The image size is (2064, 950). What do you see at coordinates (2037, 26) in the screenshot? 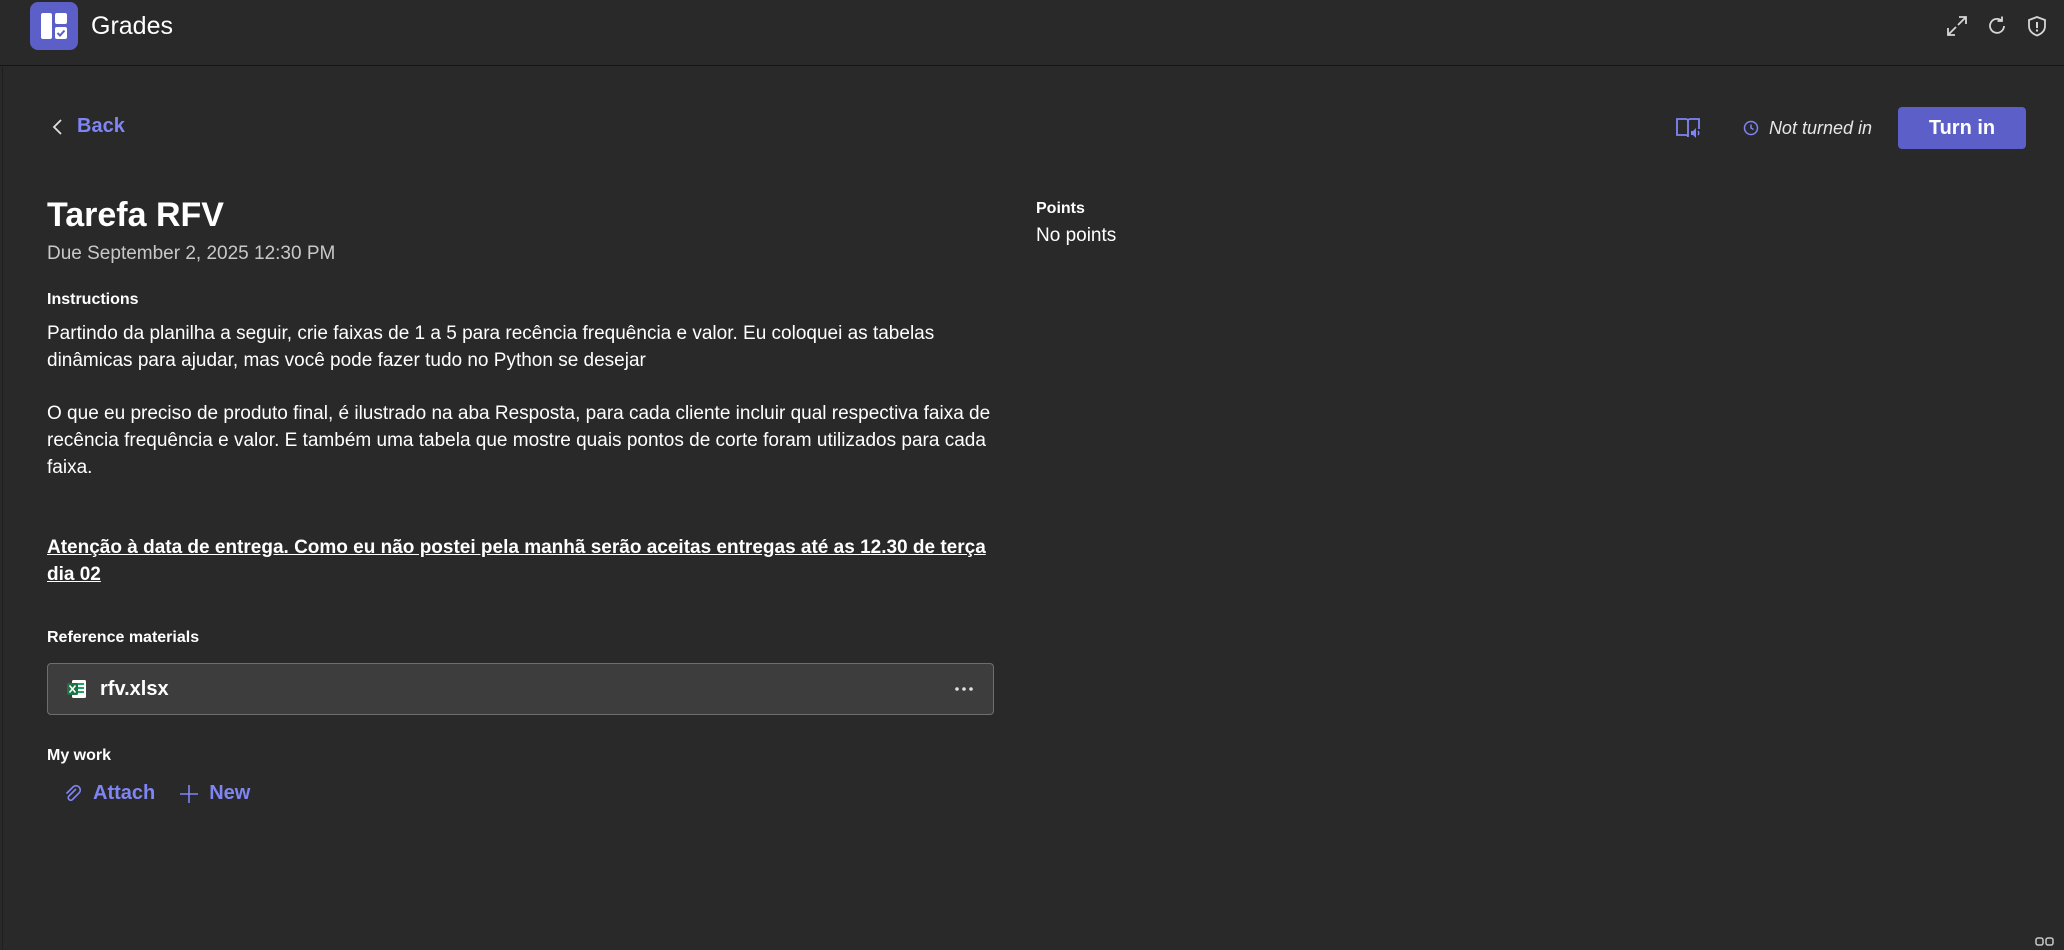
I see `shield-icon` at bounding box center [2037, 26].